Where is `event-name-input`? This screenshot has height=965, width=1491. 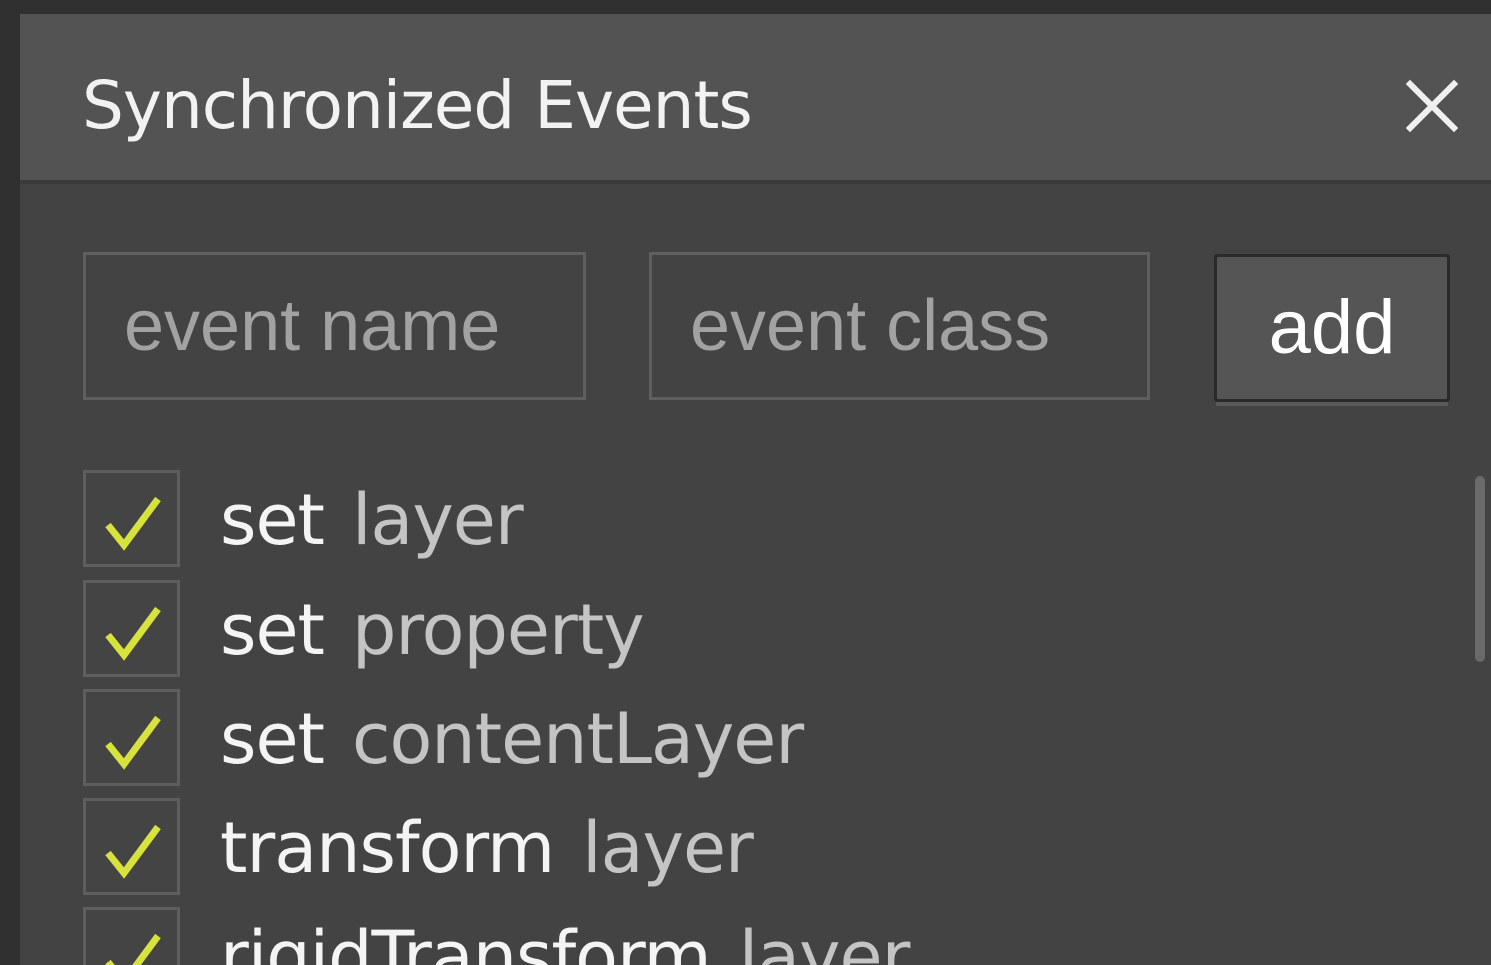
event-name-input is located at coordinates (334, 326).